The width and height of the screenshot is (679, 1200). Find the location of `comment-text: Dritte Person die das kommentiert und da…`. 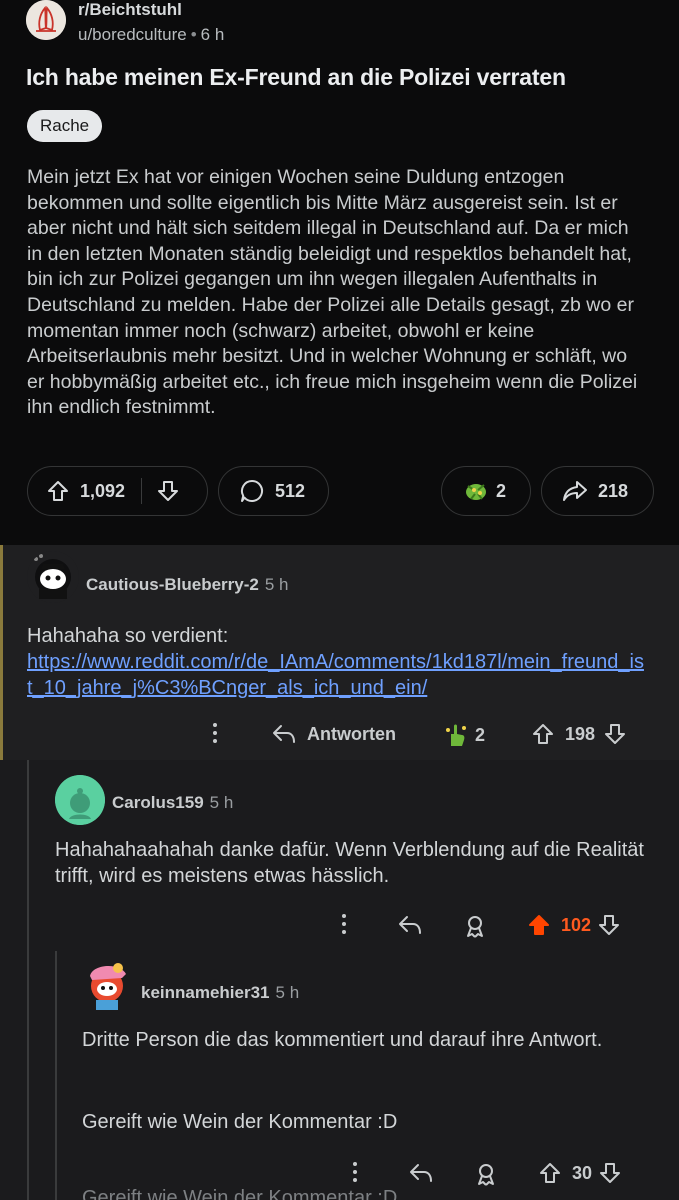

comment-text: Dritte Person die das kommentiert und da… is located at coordinates (342, 1040).